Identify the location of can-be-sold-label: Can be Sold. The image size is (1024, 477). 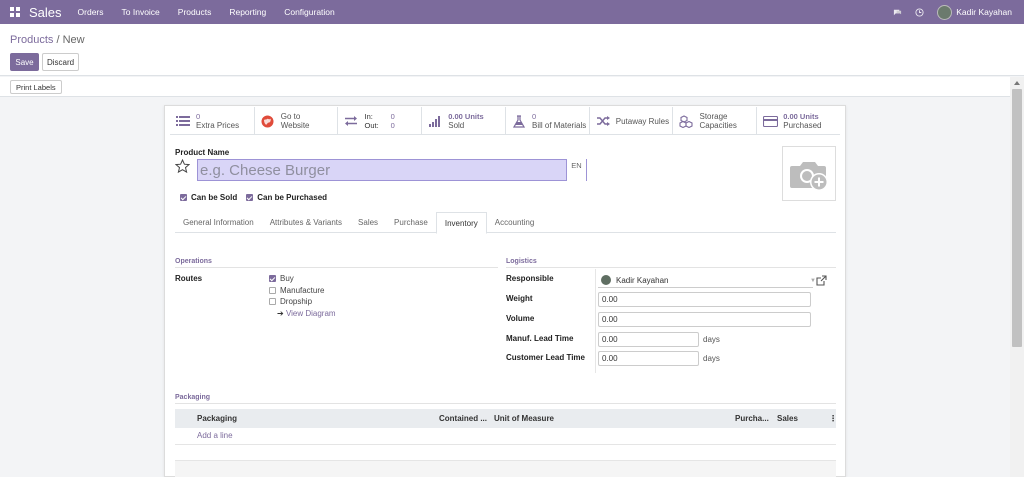
(214, 197).